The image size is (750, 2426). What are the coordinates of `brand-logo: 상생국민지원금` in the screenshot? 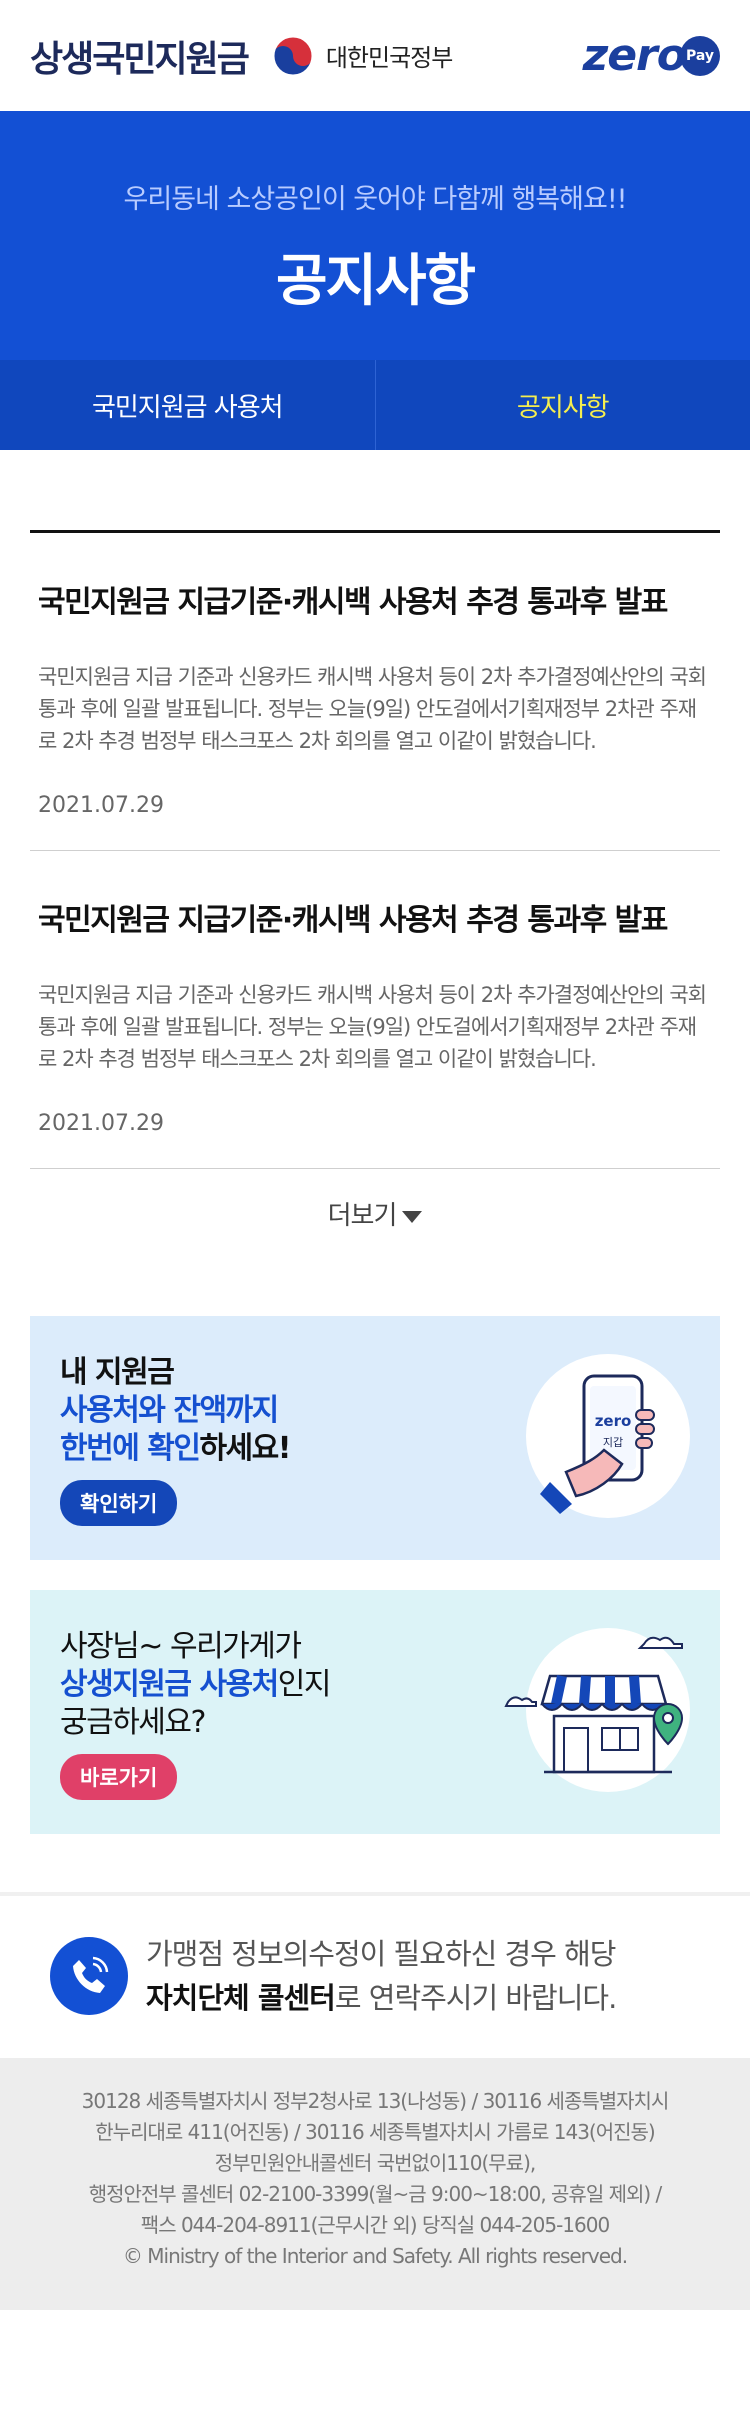 It's located at (140, 56).